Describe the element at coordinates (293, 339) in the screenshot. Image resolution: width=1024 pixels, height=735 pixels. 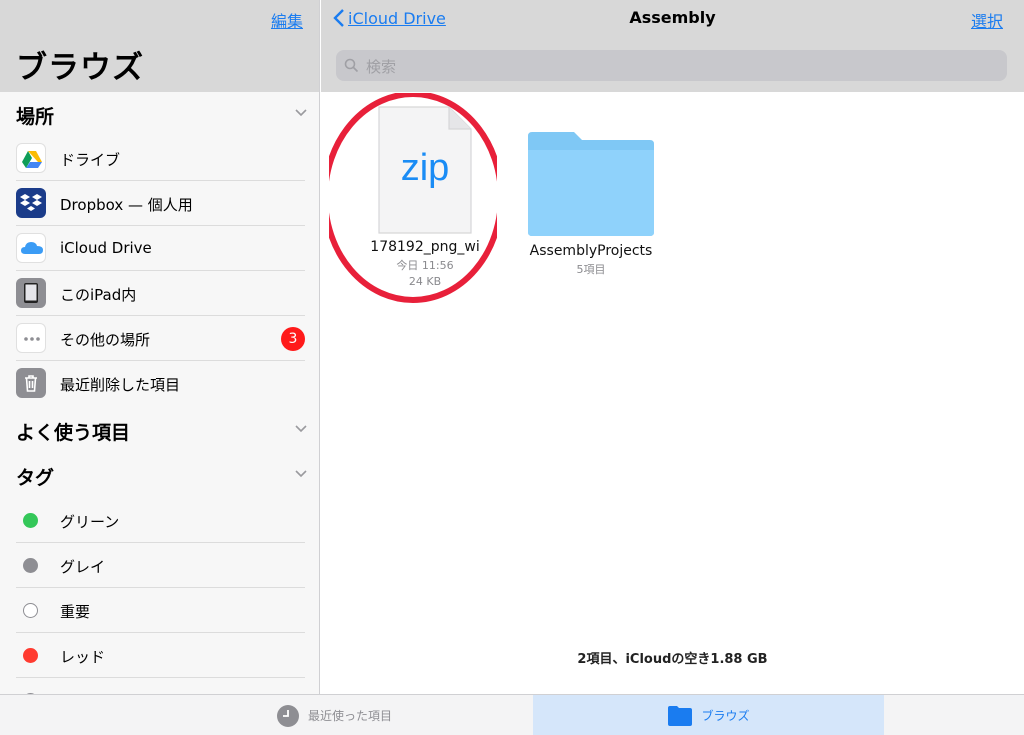
I see `notification-badge: 3` at that location.